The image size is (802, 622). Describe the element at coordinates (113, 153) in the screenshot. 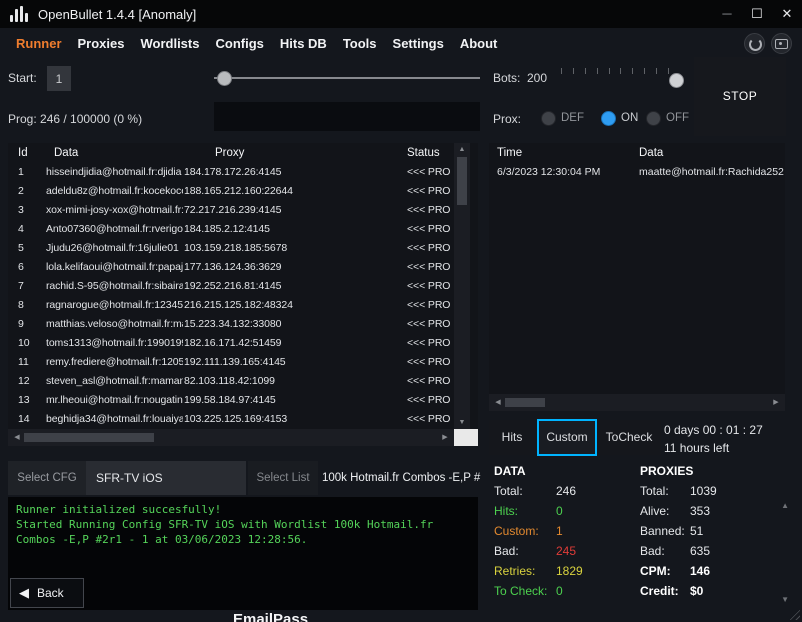

I see `column-header-data: Data` at that location.